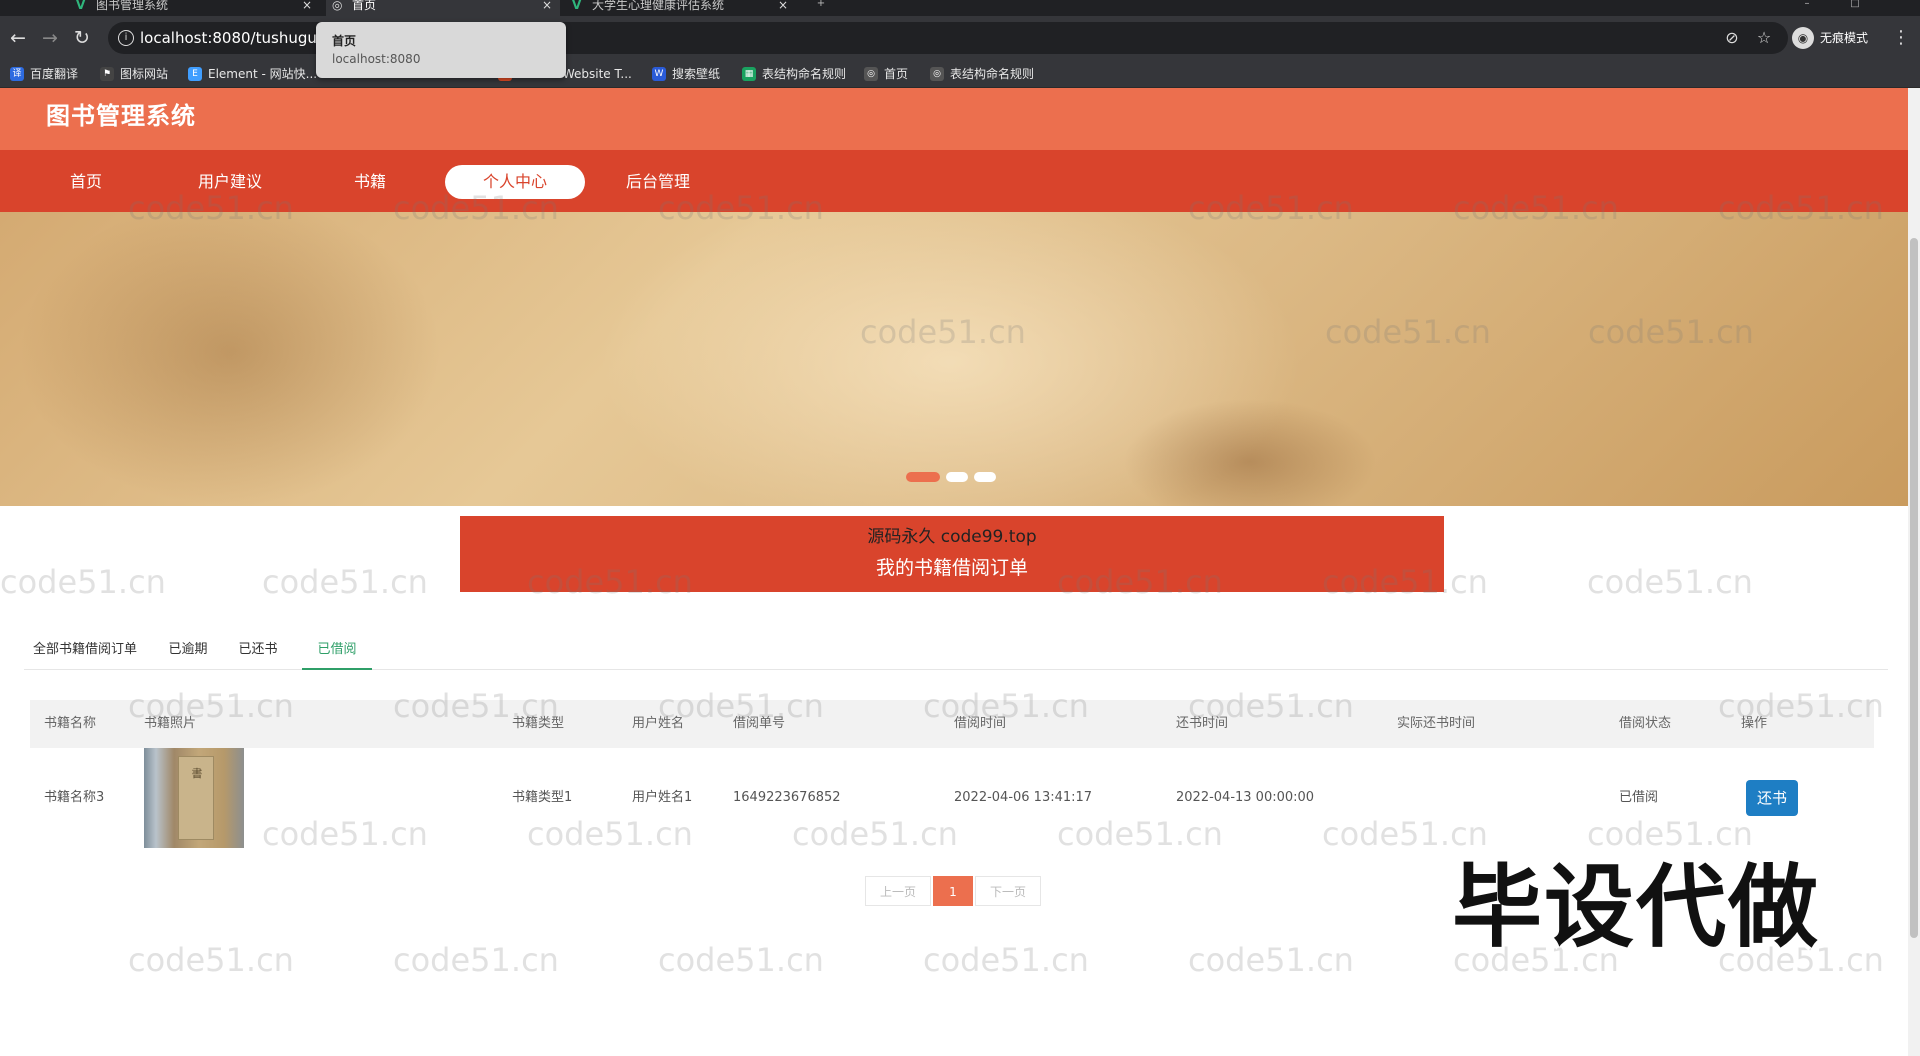 Image resolution: width=1920 pixels, height=1056 pixels. Describe the element at coordinates (1807, 5) in the screenshot. I see `minimize-icon: –` at that location.